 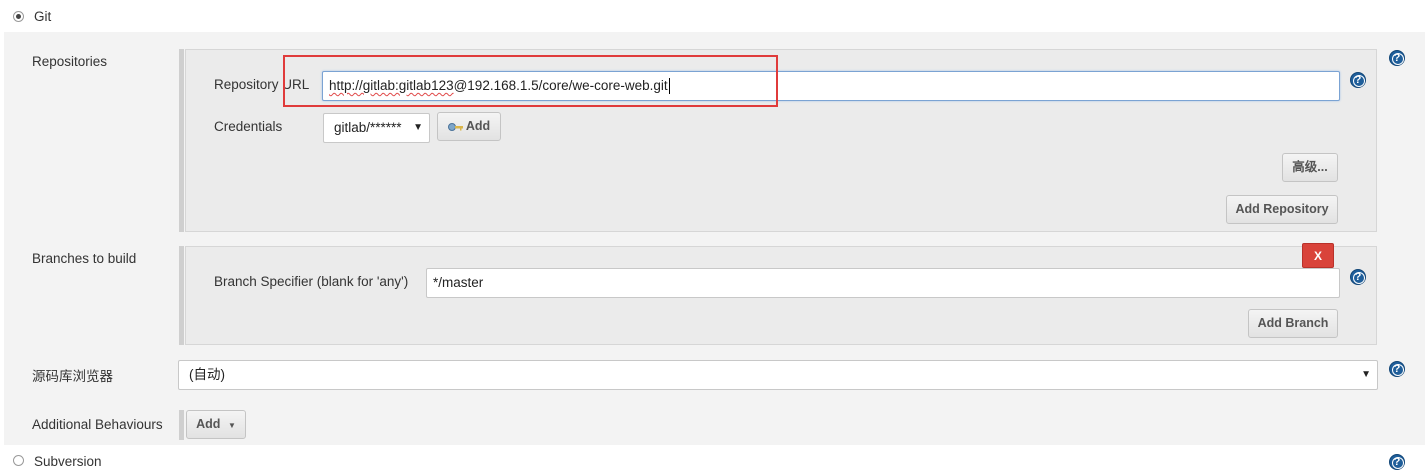 What do you see at coordinates (181, 295) in the screenshot?
I see `branches-bar` at bounding box center [181, 295].